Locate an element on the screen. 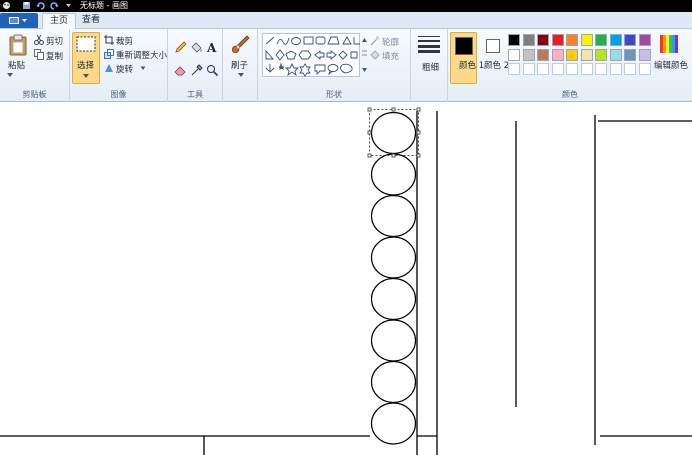 The width and height of the screenshot is (692, 455). clipboard-group: 粘贴 剪切 复制 剪贴板 is located at coordinates (35, 65).